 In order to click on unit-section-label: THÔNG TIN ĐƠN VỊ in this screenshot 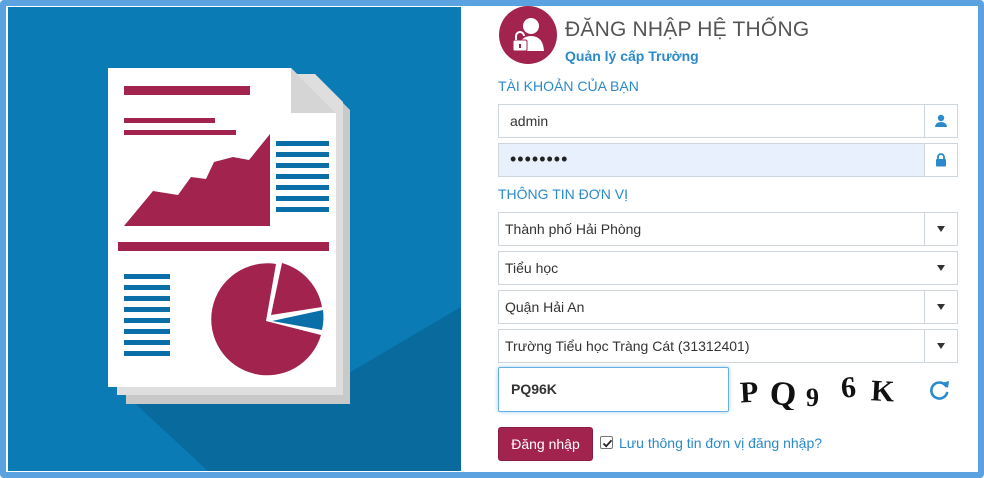, I will do `click(563, 194)`.